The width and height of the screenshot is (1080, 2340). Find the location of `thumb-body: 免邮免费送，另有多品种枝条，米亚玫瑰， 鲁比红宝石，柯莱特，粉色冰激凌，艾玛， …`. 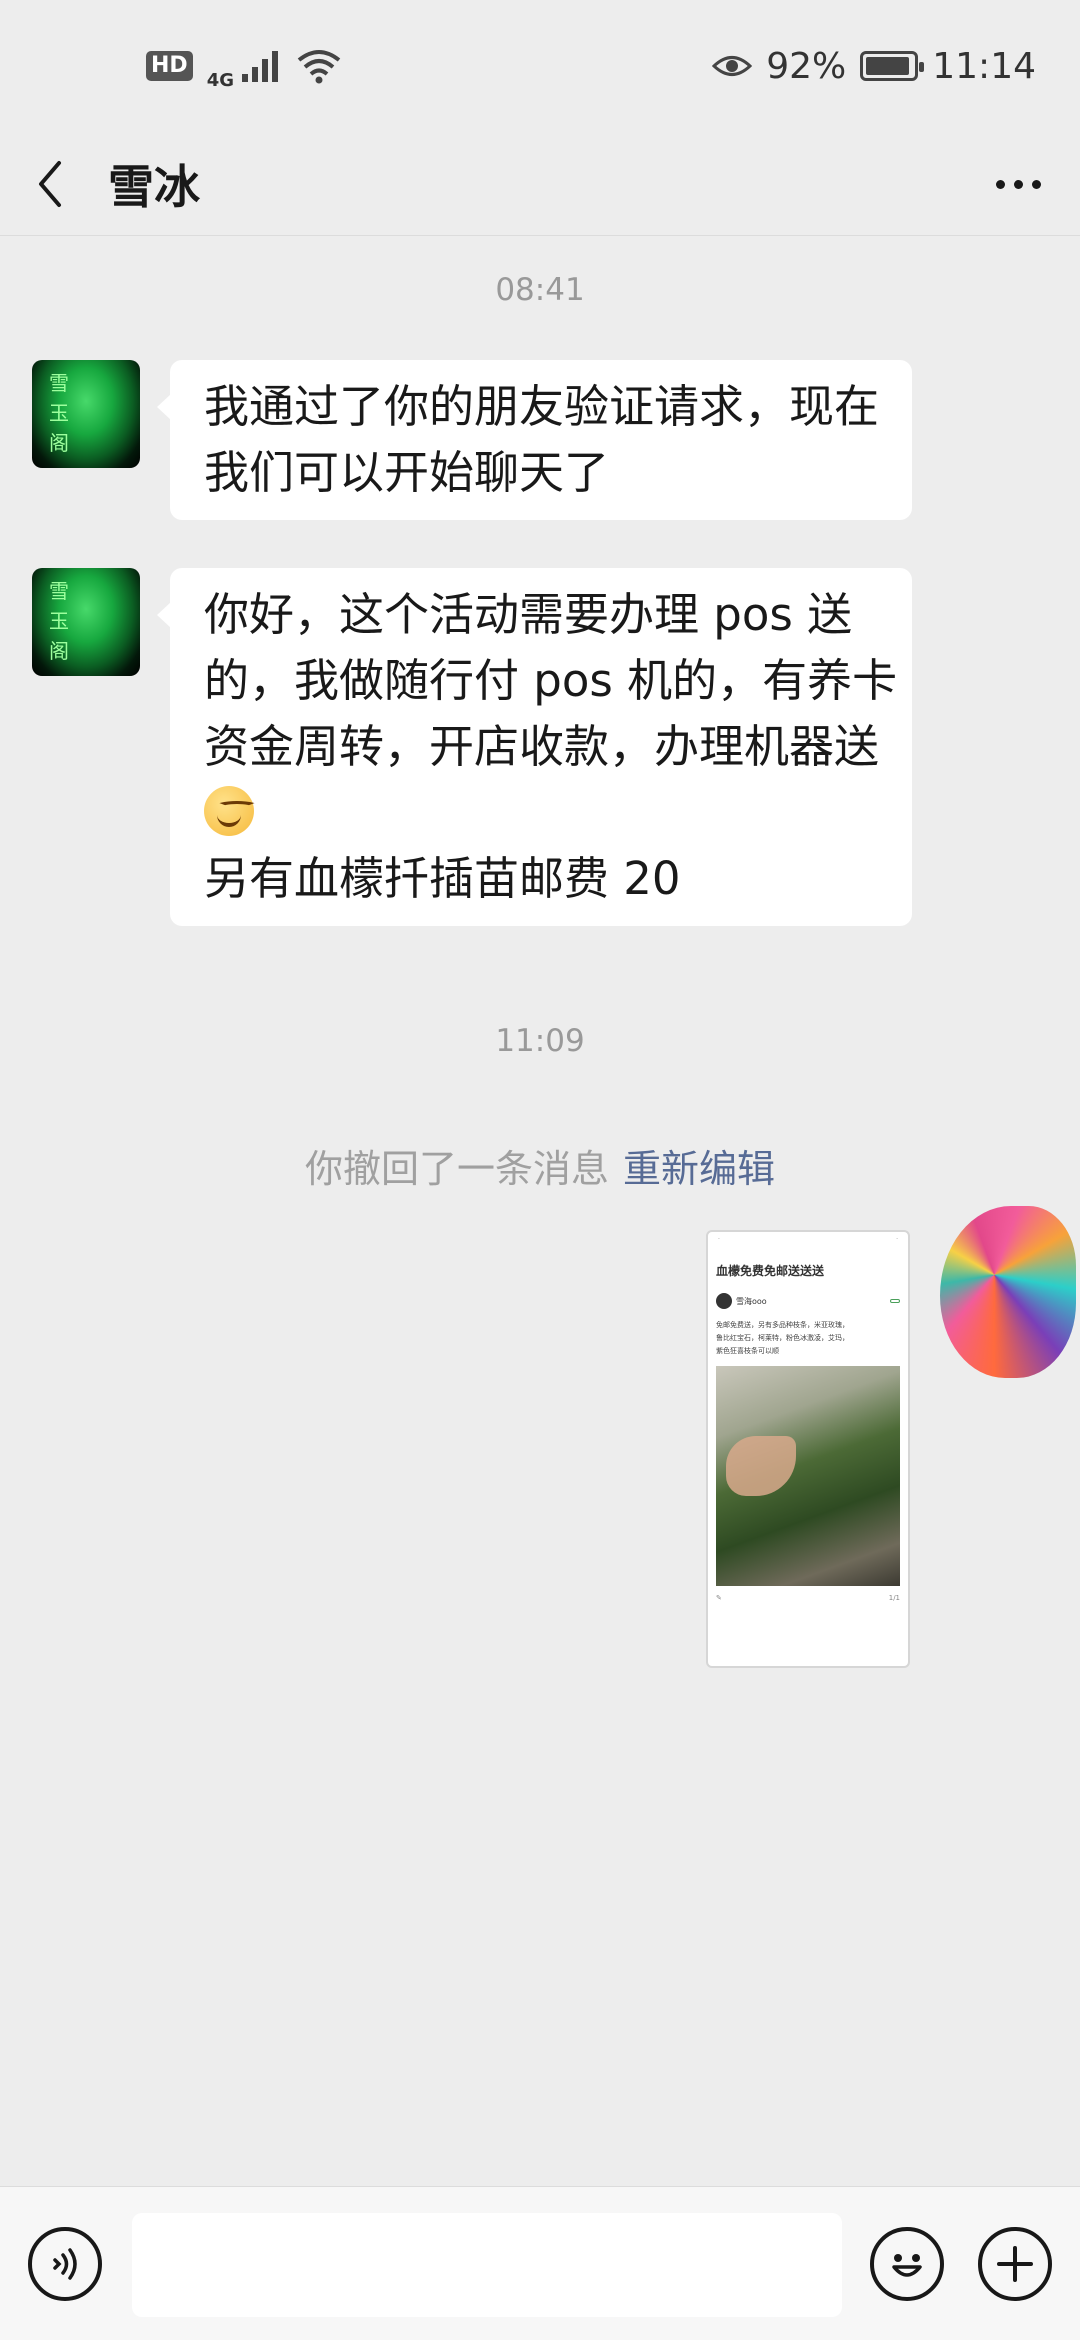

thumb-body: 免邮免费送，另有多品种枝条，米亚玫瑰， 鲁比红宝石，柯莱特，粉色冰激凌，艾玛， … is located at coordinates (782, 1338).